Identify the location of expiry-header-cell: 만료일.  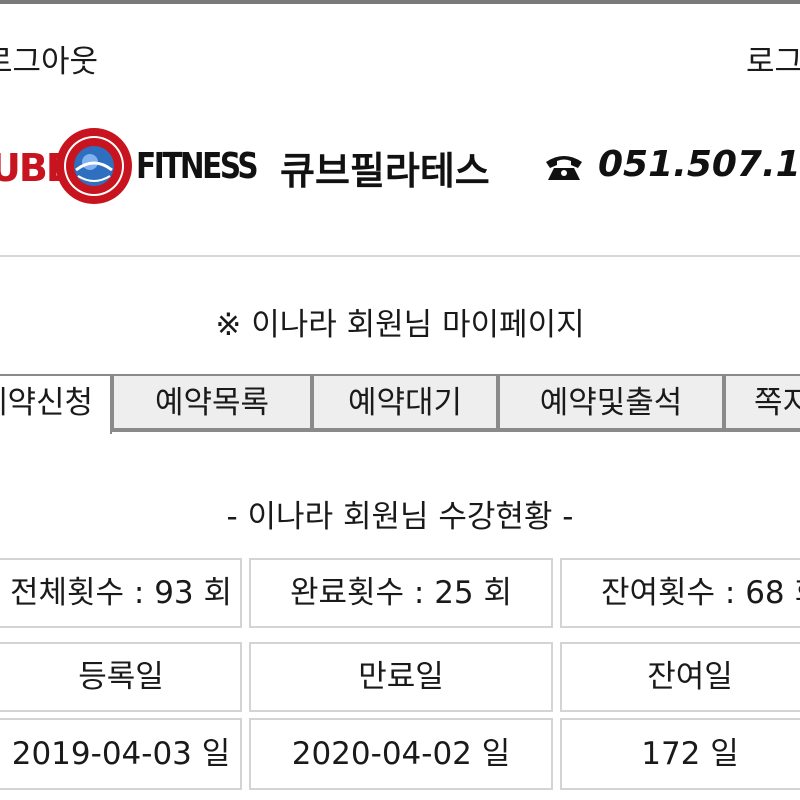
(401, 677).